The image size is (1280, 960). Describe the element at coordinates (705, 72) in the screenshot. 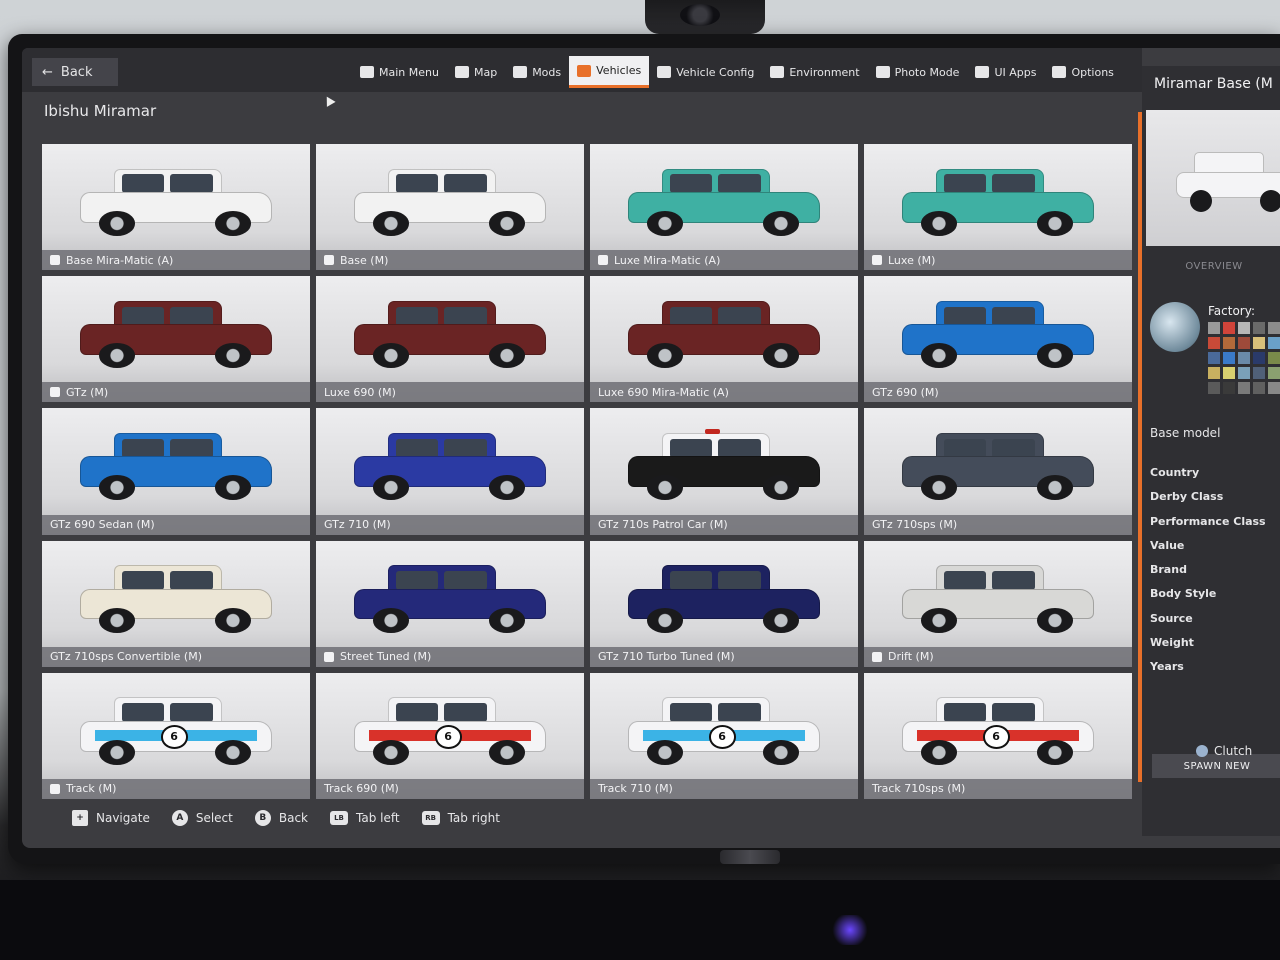

I see `tab-vehicle-config: Vehicle Config` at that location.